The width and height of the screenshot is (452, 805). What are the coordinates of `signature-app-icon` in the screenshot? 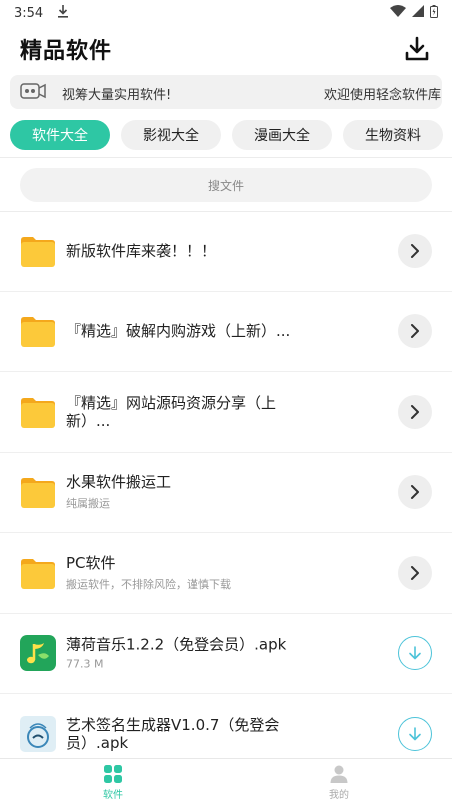 It's located at (38, 733).